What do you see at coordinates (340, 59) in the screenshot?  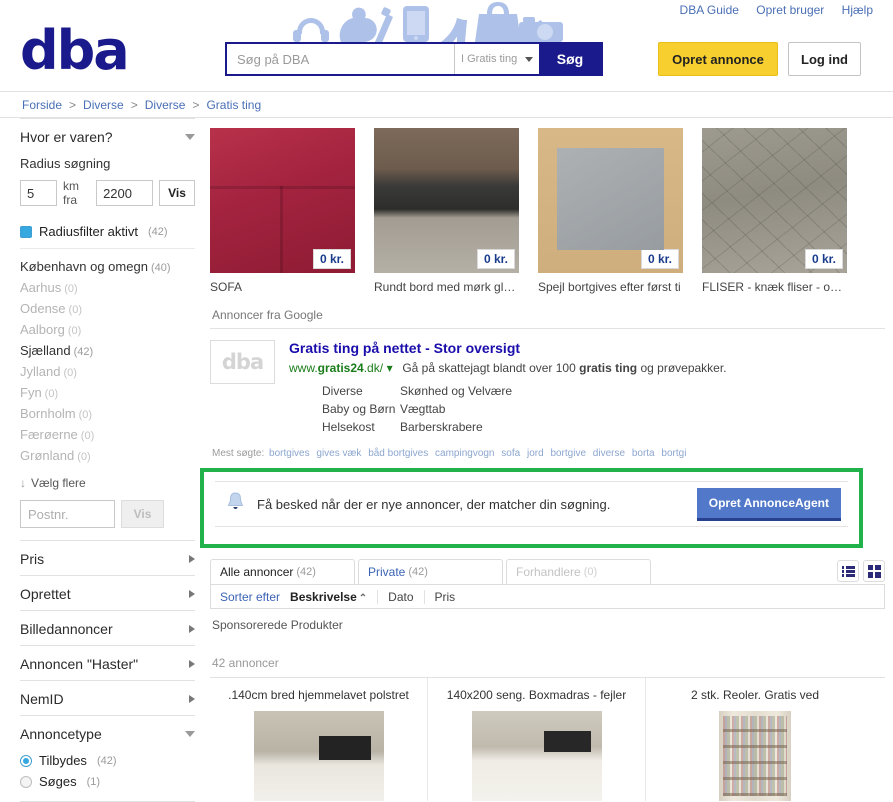 I see `search-input` at bounding box center [340, 59].